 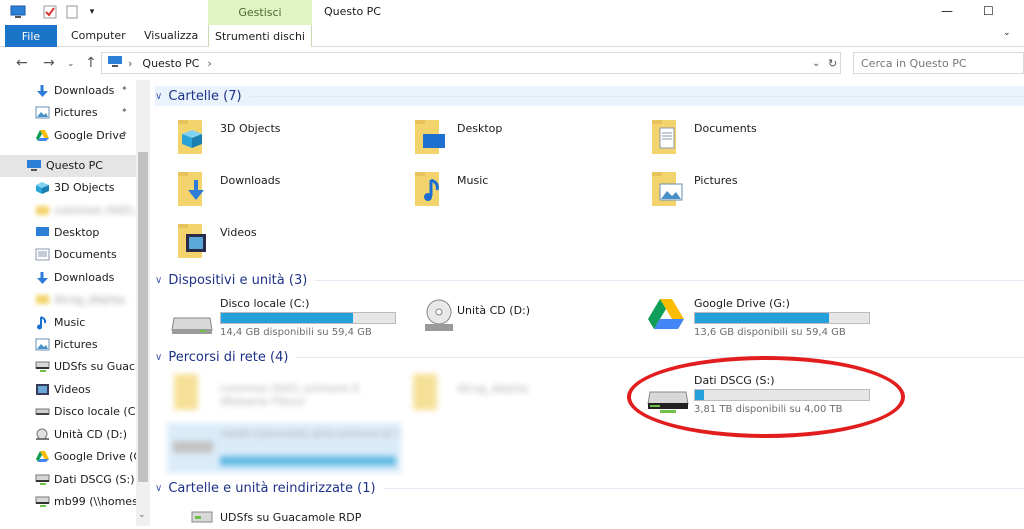 What do you see at coordinates (68, 136) in the screenshot?
I see `sidebar-item-google-drive: Google Drive ✦` at bounding box center [68, 136].